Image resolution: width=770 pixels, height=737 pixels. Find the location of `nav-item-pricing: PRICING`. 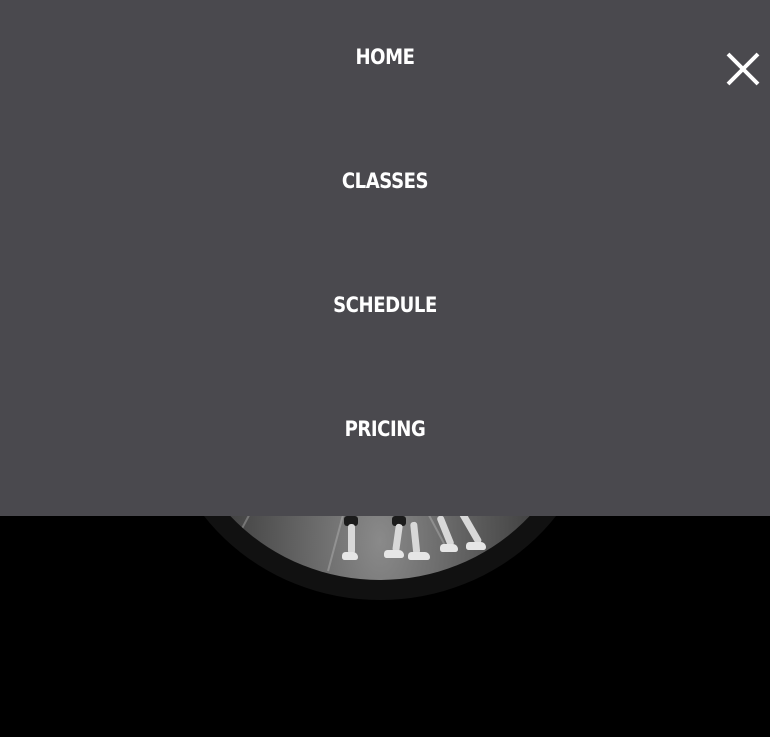

nav-item-pricing: PRICING is located at coordinates (385, 429).